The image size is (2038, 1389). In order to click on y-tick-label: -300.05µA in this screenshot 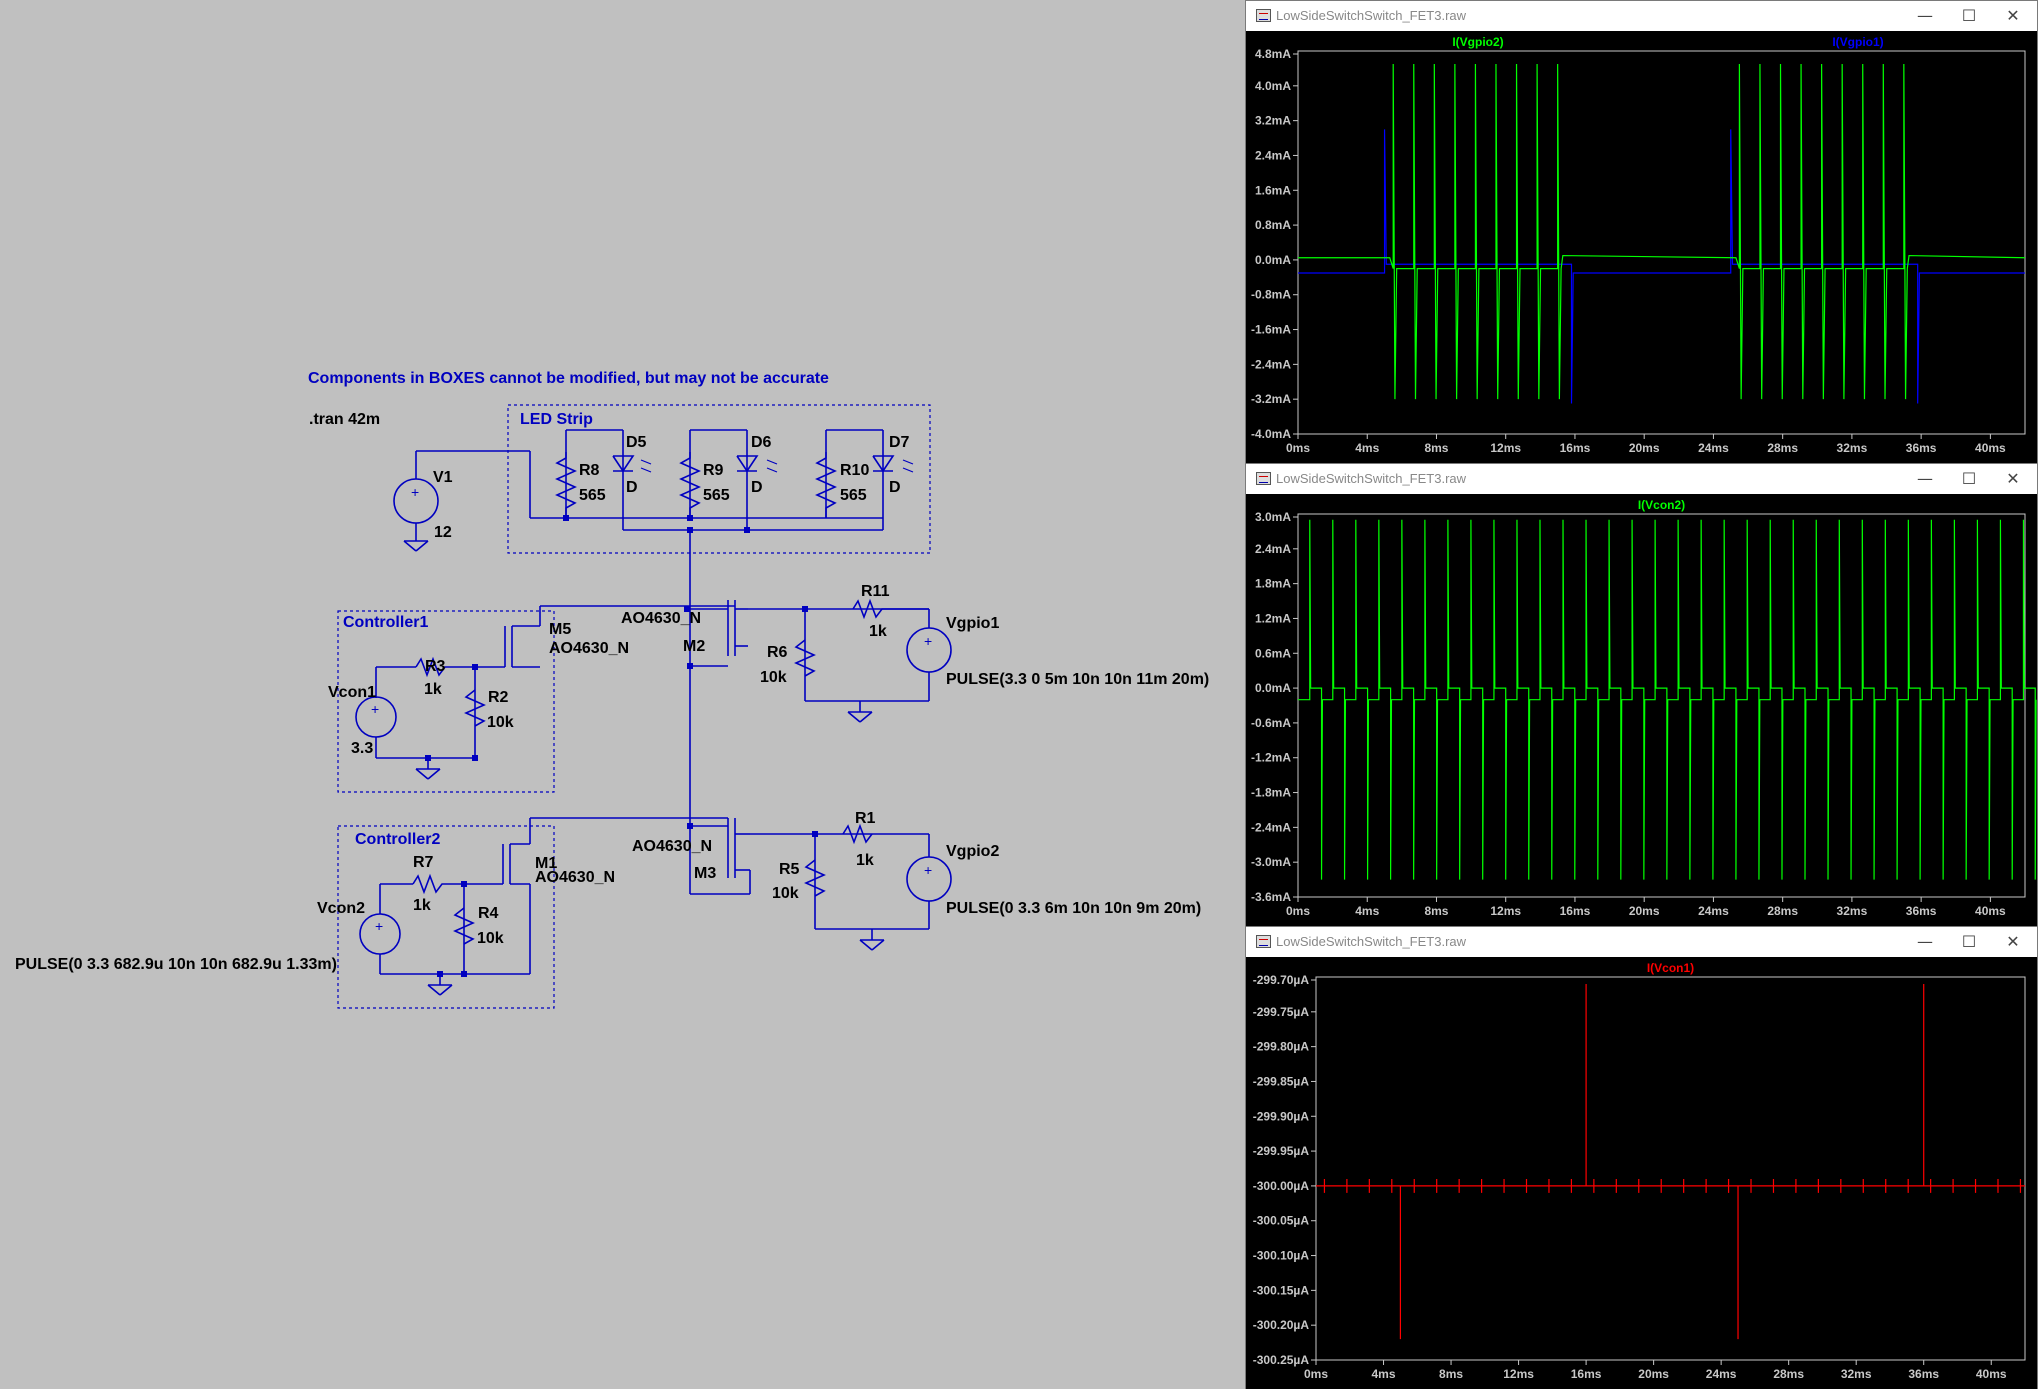, I will do `click(1281, 1221)`.